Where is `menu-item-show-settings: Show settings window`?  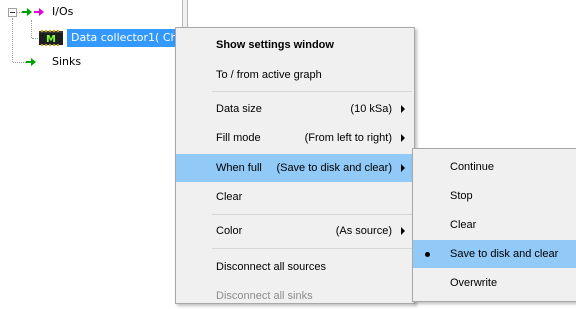 menu-item-show-settings: Show settings window is located at coordinates (295, 45).